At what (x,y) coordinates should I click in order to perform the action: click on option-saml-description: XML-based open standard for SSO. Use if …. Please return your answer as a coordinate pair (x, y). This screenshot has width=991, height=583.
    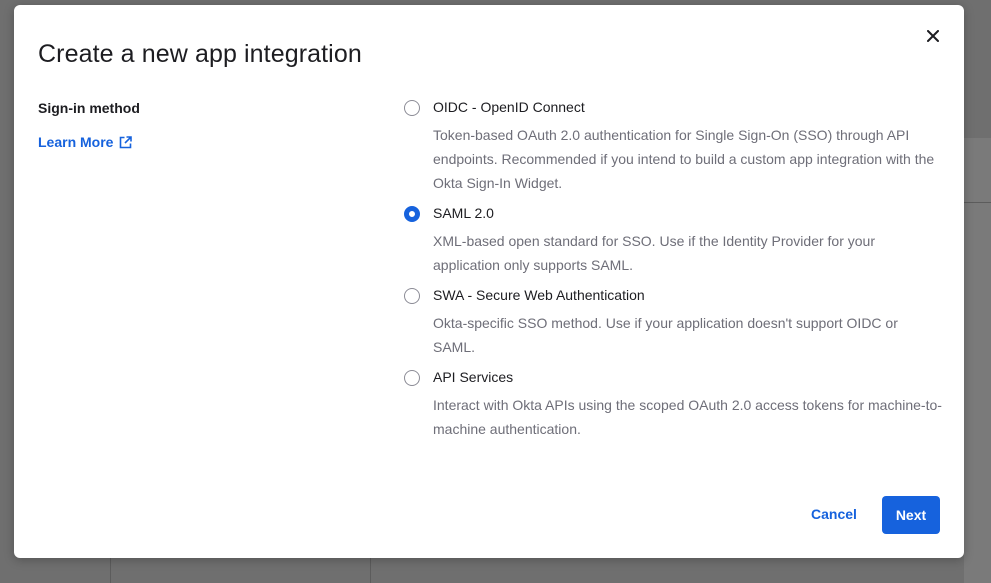
    Looking at the image, I should click on (654, 253).